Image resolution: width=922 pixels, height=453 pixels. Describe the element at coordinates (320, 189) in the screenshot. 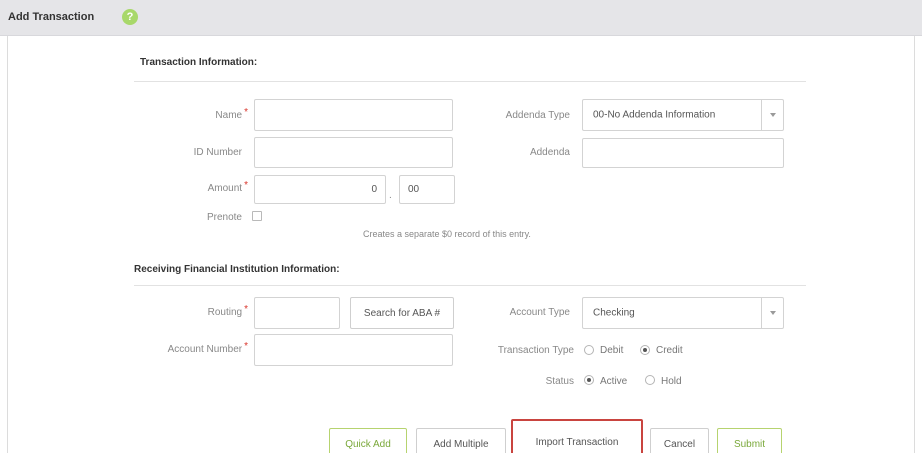

I see `amount-whole-input` at that location.